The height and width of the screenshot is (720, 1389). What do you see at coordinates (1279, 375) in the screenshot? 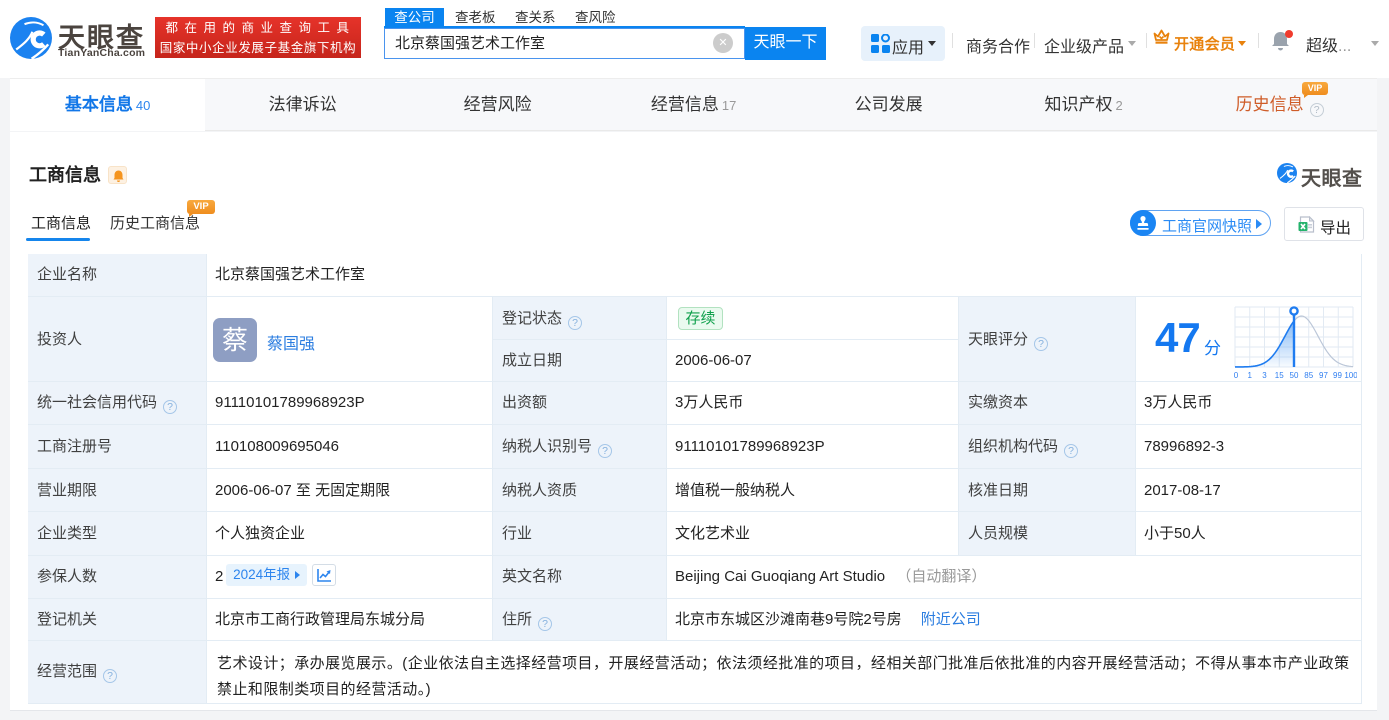
I see `svg-text: 15` at bounding box center [1279, 375].